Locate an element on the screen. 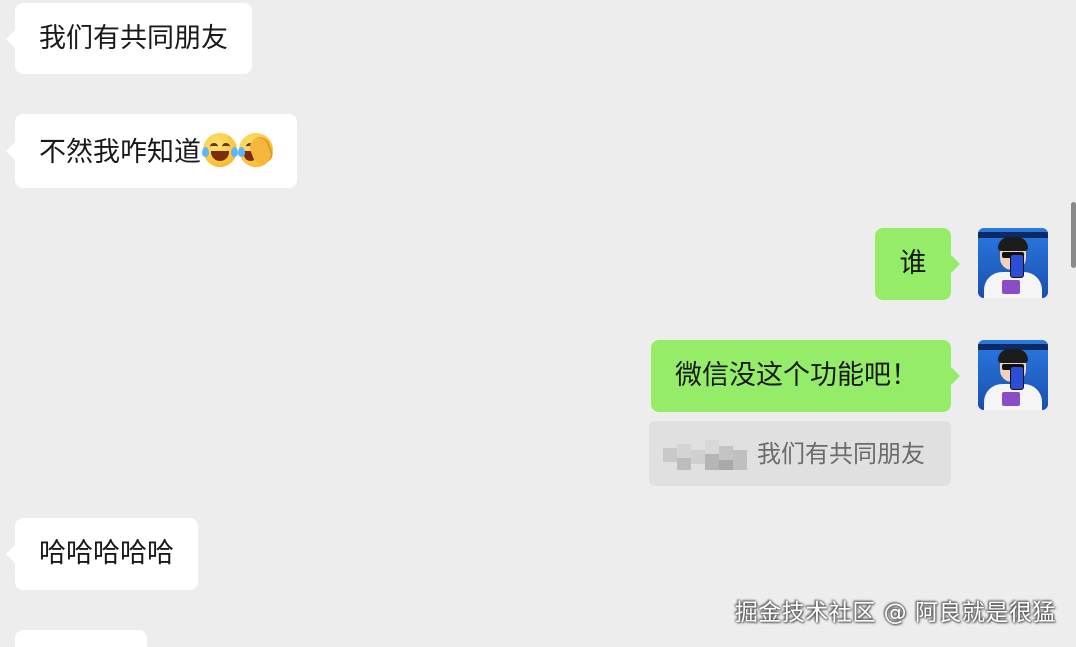 The width and height of the screenshot is (1076, 647). incoming-message-bubble is located at coordinates (81, 638).